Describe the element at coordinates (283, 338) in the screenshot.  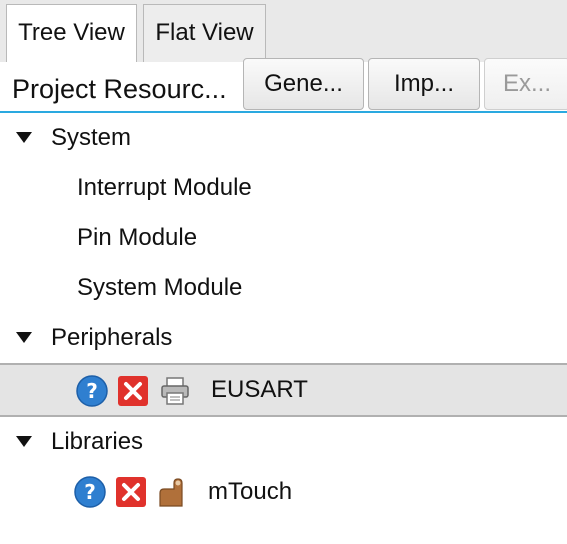
I see `tree-node-peripherals: Peripherals` at that location.